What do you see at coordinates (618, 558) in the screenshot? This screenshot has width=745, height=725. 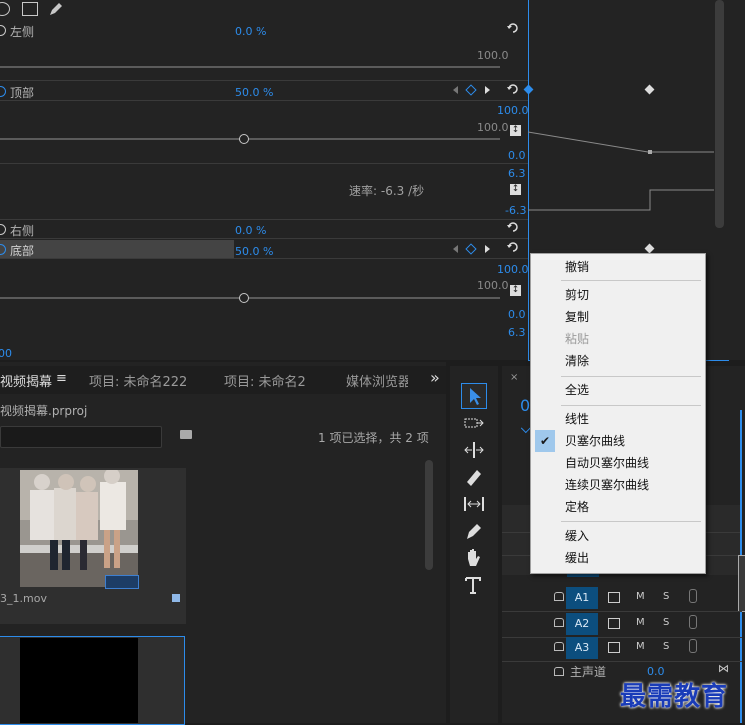 I see `menu-item-ease-out: 缓出` at bounding box center [618, 558].